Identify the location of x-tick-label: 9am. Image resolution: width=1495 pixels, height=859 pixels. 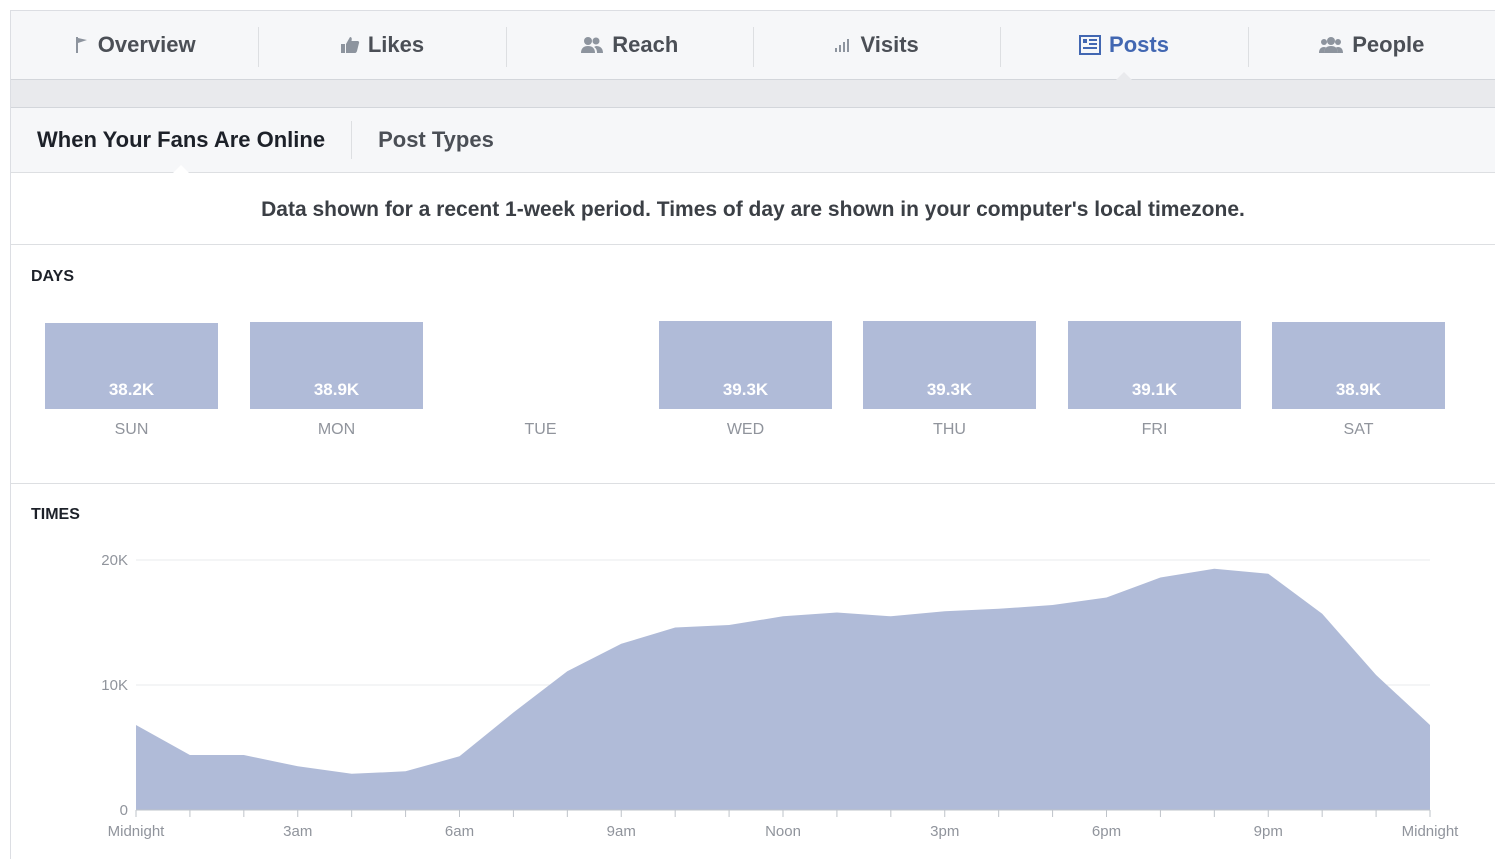
(621, 831).